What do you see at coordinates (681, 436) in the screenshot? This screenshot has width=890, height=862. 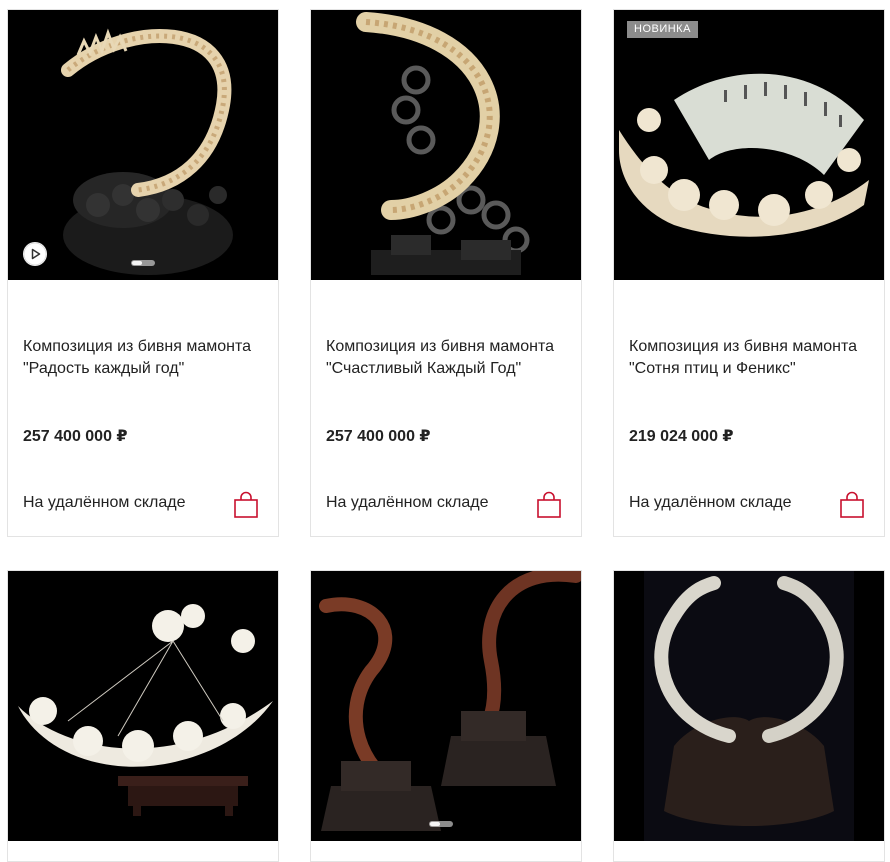 I see `product-price: 219 024 000 ₽` at bounding box center [681, 436].